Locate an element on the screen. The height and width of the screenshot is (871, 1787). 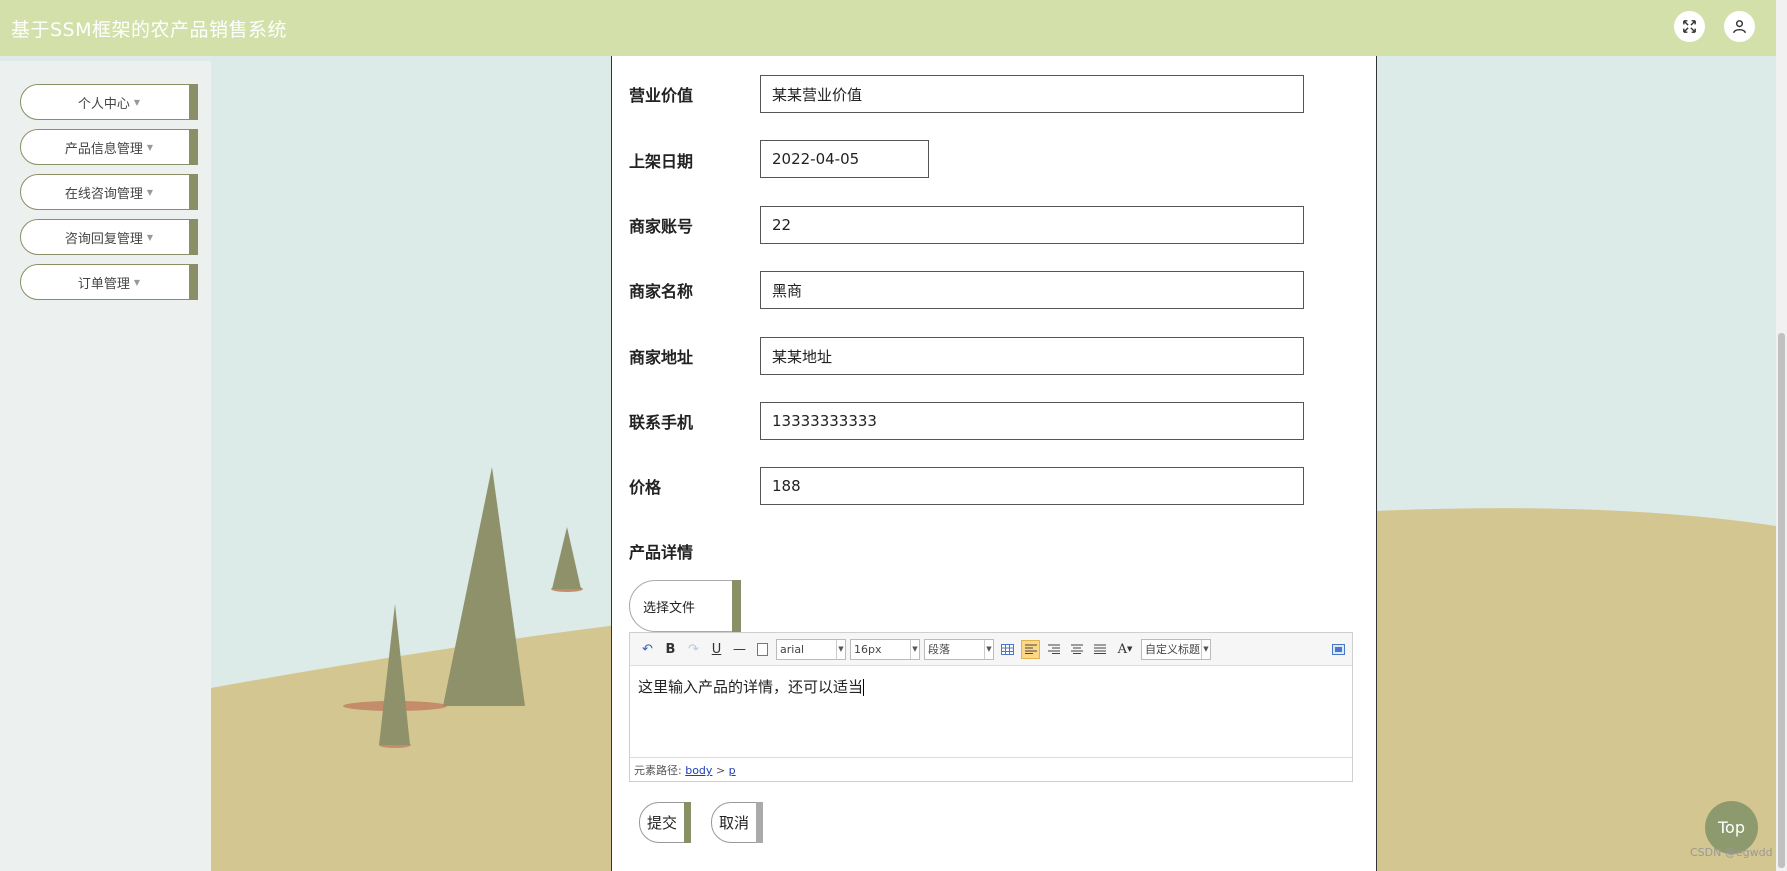
expand-icon is located at coordinates (1689, 26).